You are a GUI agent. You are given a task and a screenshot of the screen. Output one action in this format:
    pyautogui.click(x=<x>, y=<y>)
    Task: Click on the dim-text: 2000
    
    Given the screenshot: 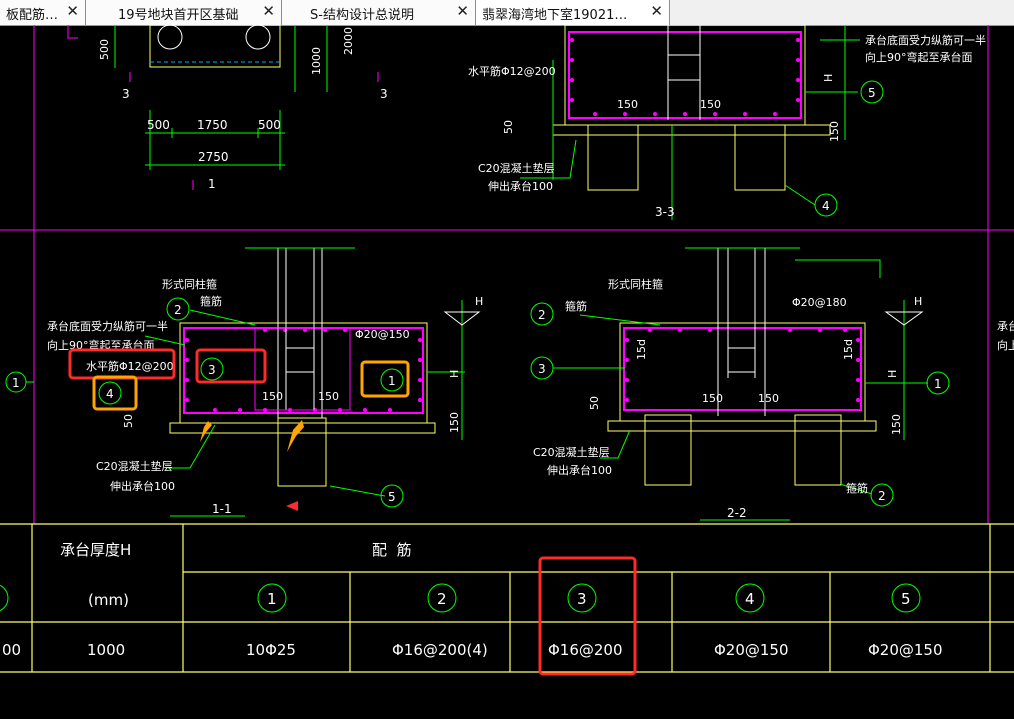 What is the action you would take?
    pyautogui.click(x=348, y=41)
    